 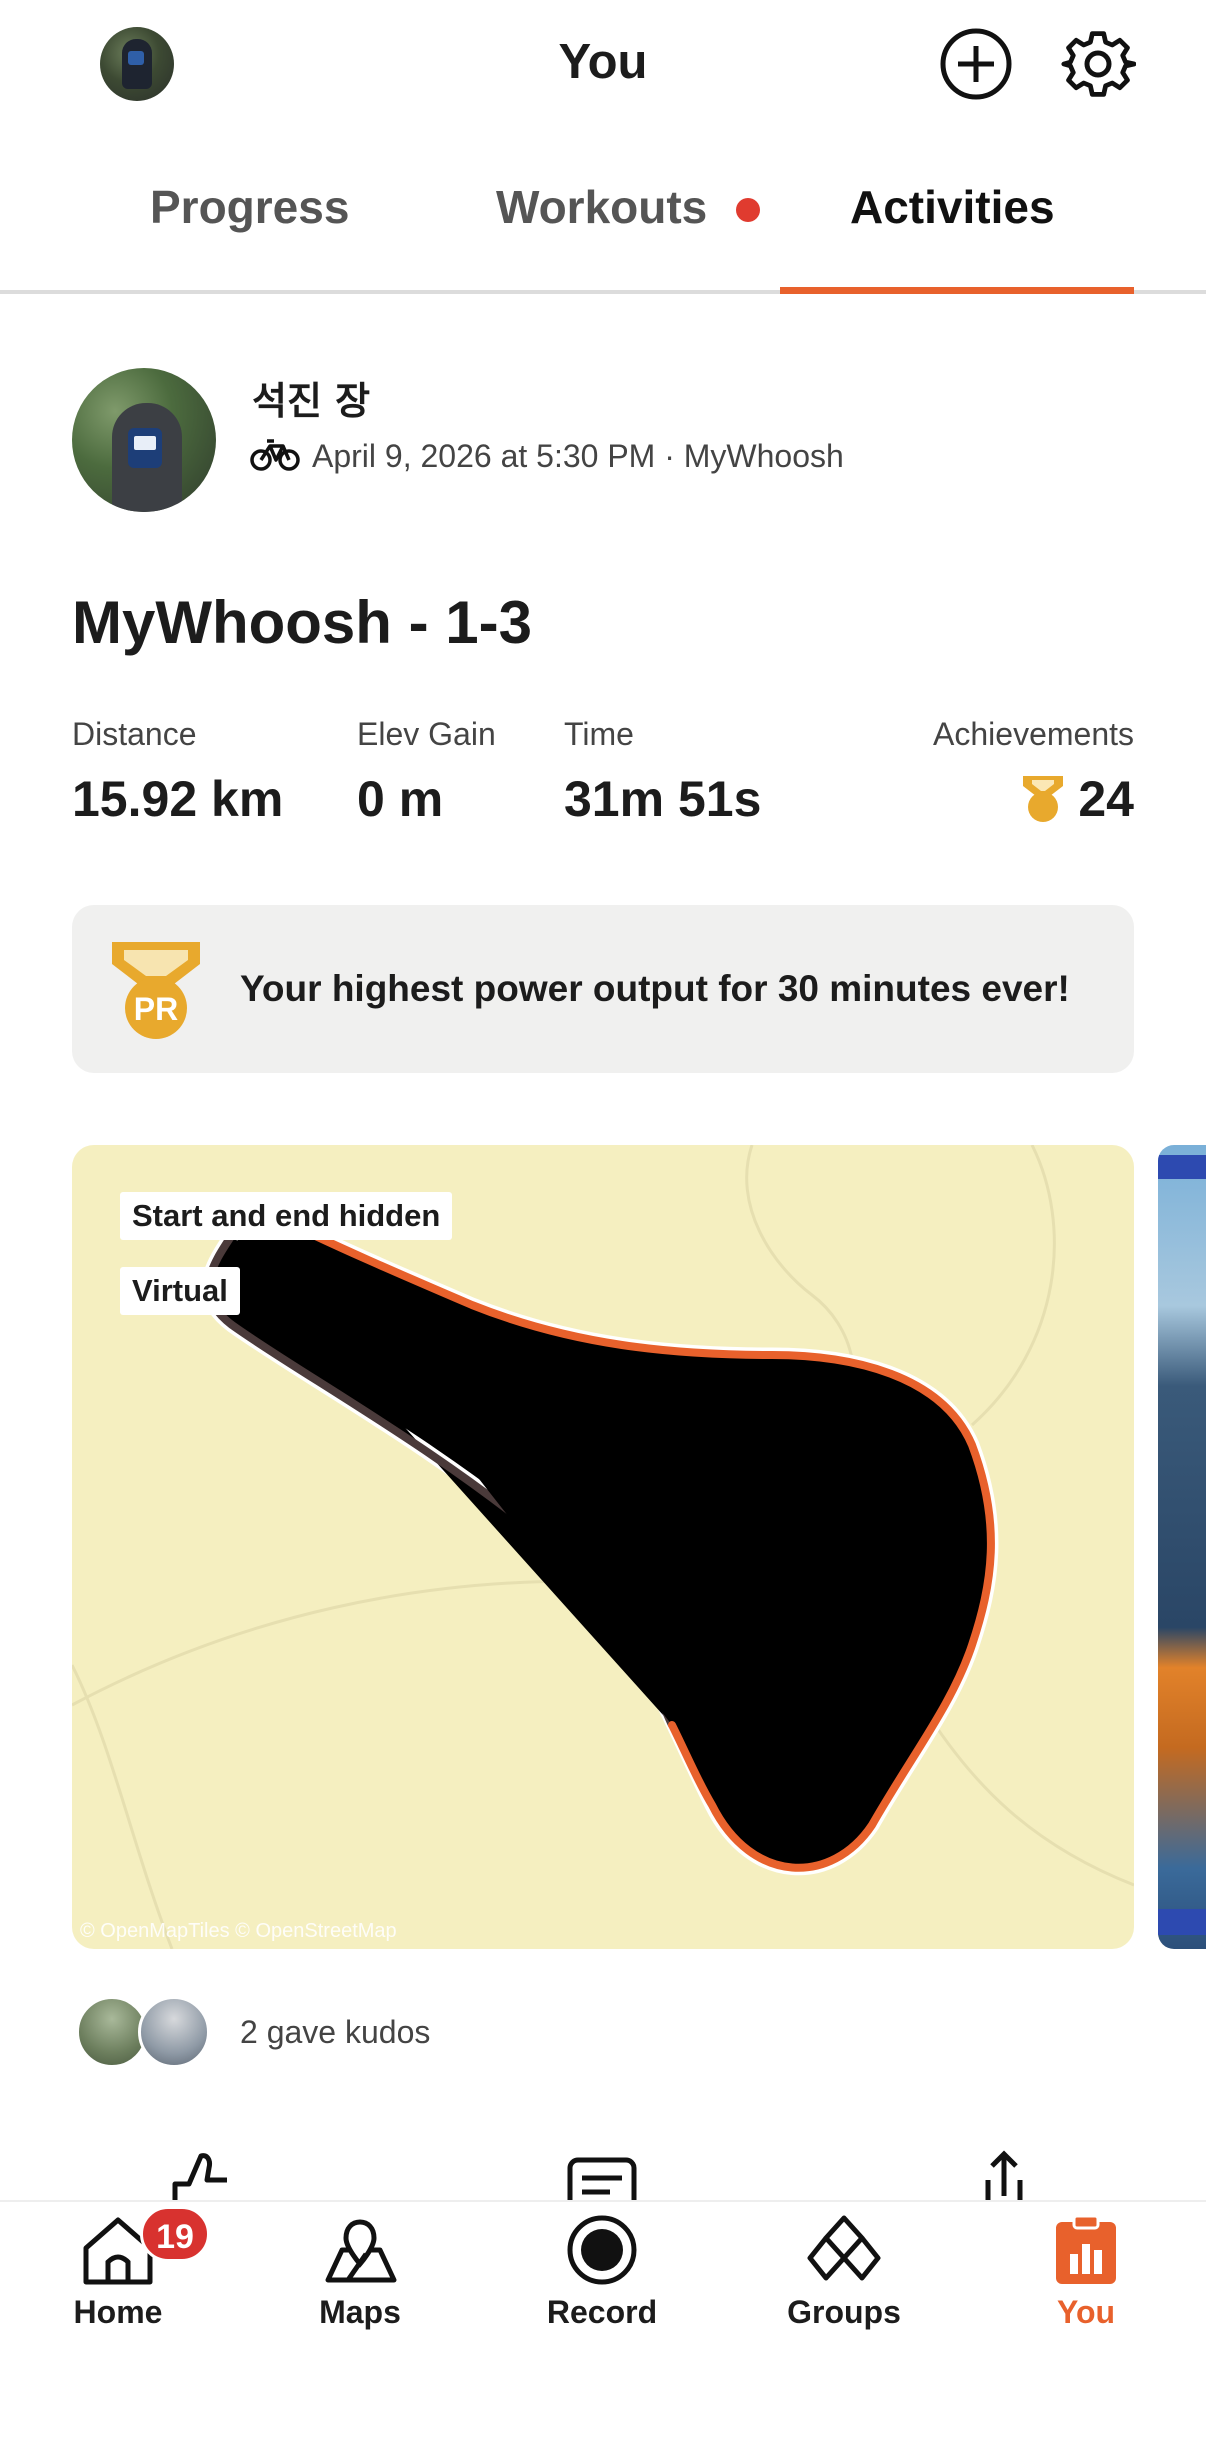 I want to click on groups-icon, so click(x=844, y=2248).